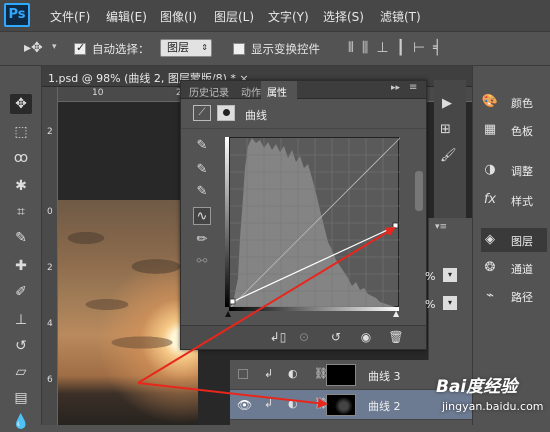 The height and width of the screenshot is (432, 550). Describe the element at coordinates (244, 405) in the screenshot. I see `eye-icon: 👁` at that location.